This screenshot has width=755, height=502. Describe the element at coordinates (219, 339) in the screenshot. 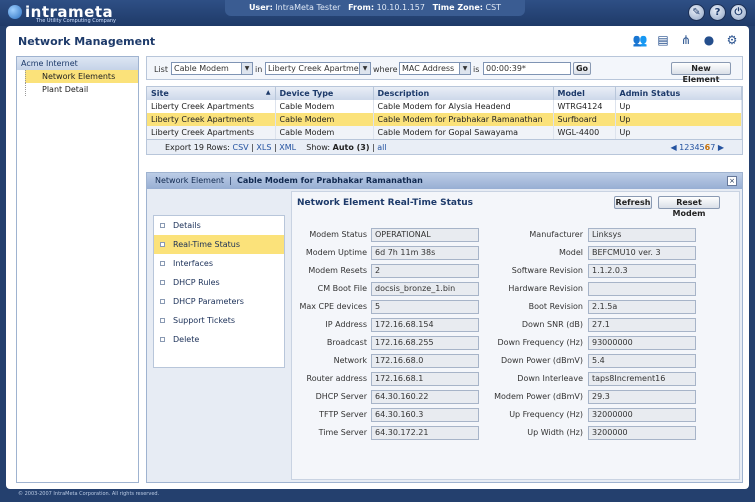

I see `tab-delete: Delete` at that location.